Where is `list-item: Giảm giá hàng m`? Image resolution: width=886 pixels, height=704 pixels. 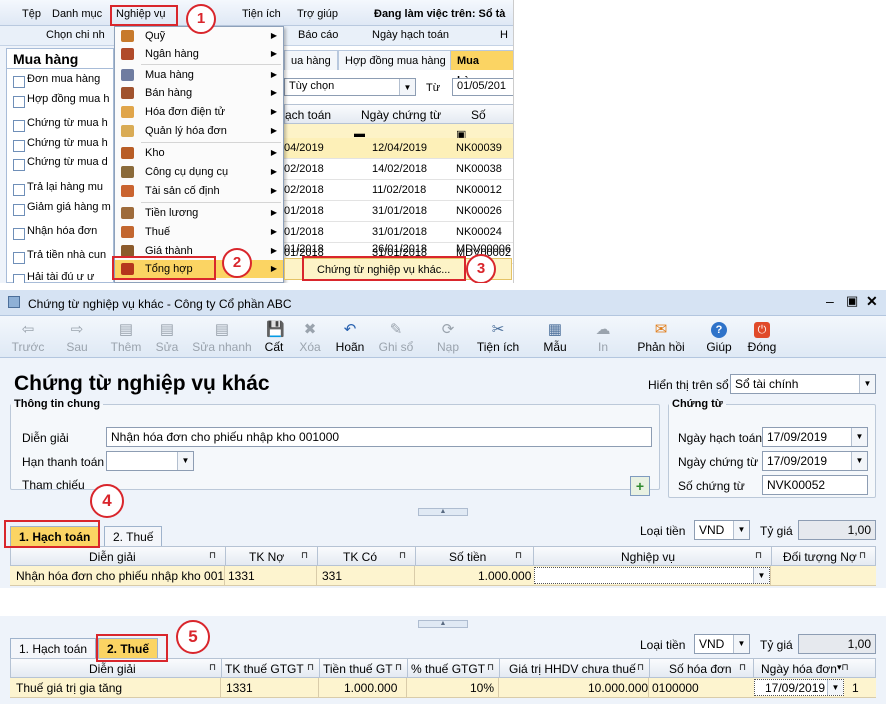
list-item: Giảm giá hàng m is located at coordinates (63, 209).